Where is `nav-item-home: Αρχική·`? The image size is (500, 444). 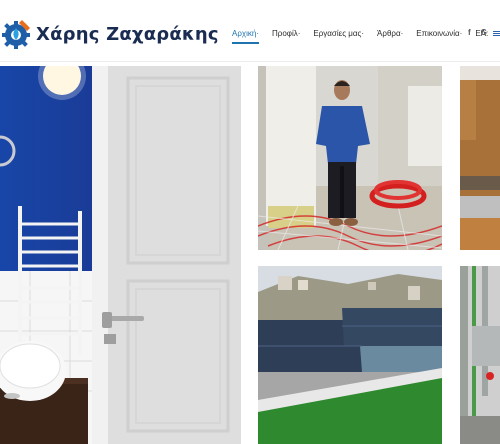
nav-item-home: Αρχική· is located at coordinates (245, 36).